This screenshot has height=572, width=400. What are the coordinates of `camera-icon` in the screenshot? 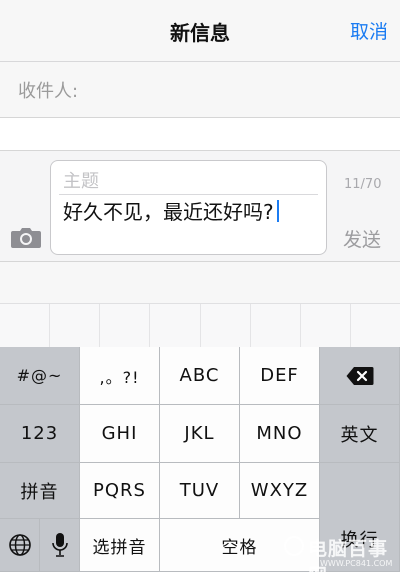 It's located at (26, 237).